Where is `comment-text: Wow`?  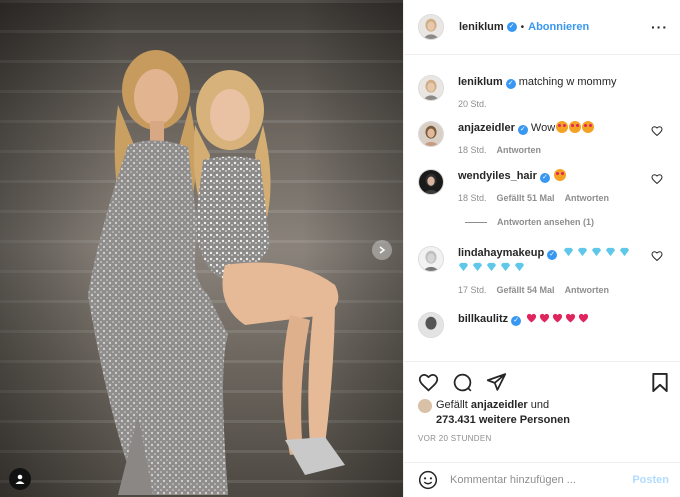
comment-text: Wow is located at coordinates (543, 128).